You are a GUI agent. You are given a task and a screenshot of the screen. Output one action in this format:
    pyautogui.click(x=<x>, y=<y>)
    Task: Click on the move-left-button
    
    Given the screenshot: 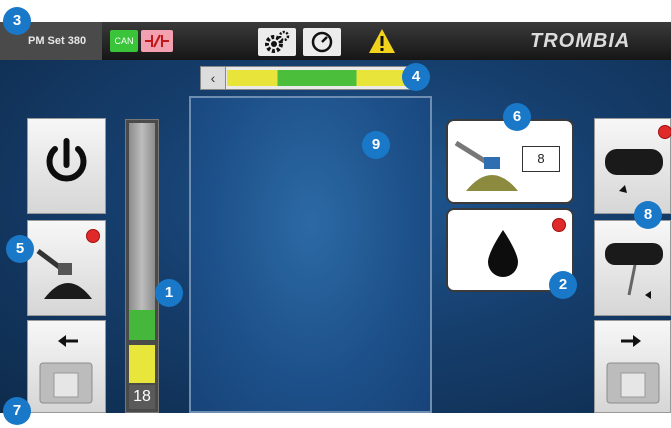 What is the action you would take?
    pyautogui.click(x=66, y=366)
    